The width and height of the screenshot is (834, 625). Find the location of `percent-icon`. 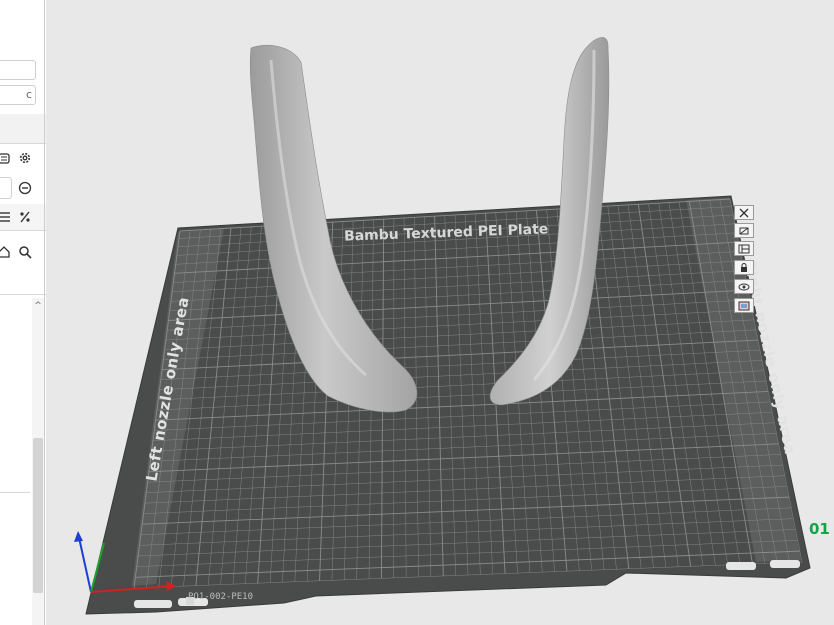

percent-icon is located at coordinates (25, 217).